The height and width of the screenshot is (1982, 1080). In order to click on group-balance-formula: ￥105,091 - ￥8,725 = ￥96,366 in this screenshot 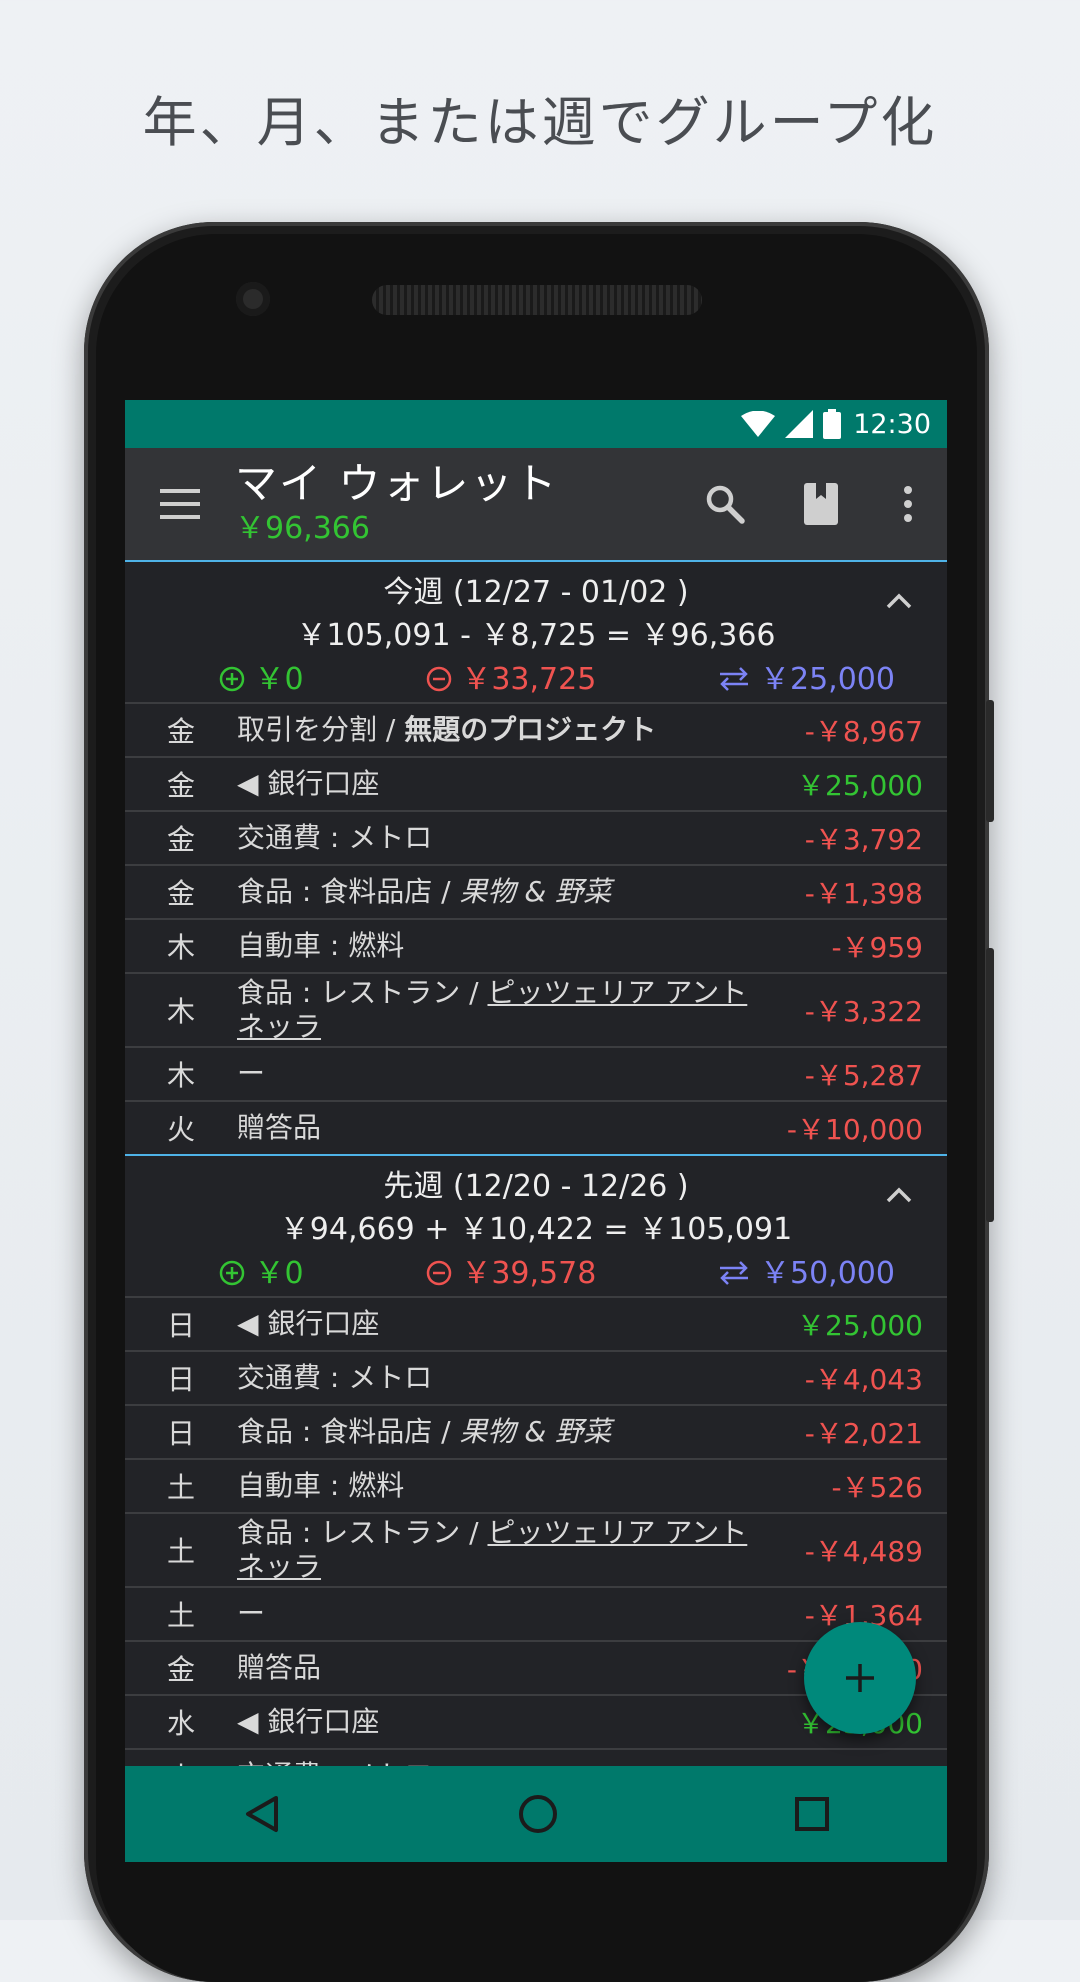, I will do `click(536, 635)`.